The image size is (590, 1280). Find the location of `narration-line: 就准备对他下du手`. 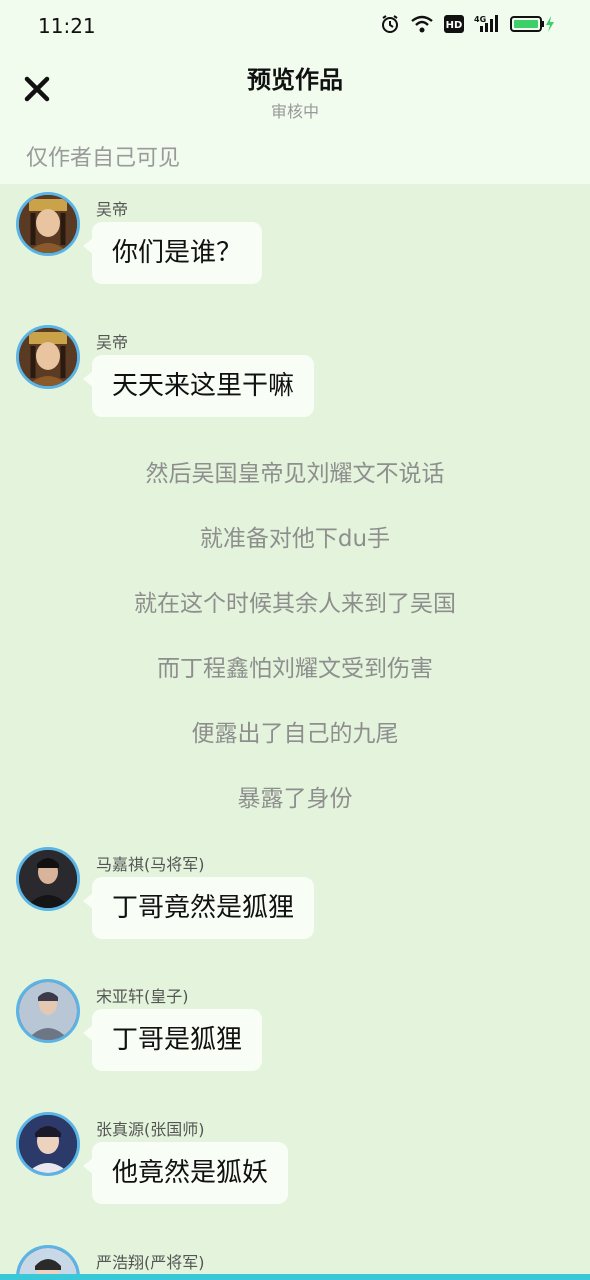

narration-line: 就准备对他下du手 is located at coordinates (295, 539).